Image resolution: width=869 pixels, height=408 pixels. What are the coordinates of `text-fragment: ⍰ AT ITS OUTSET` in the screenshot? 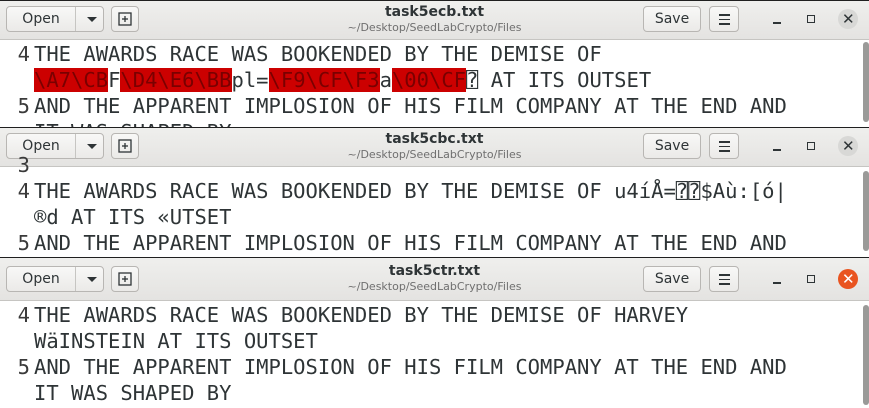 It's located at (559, 80).